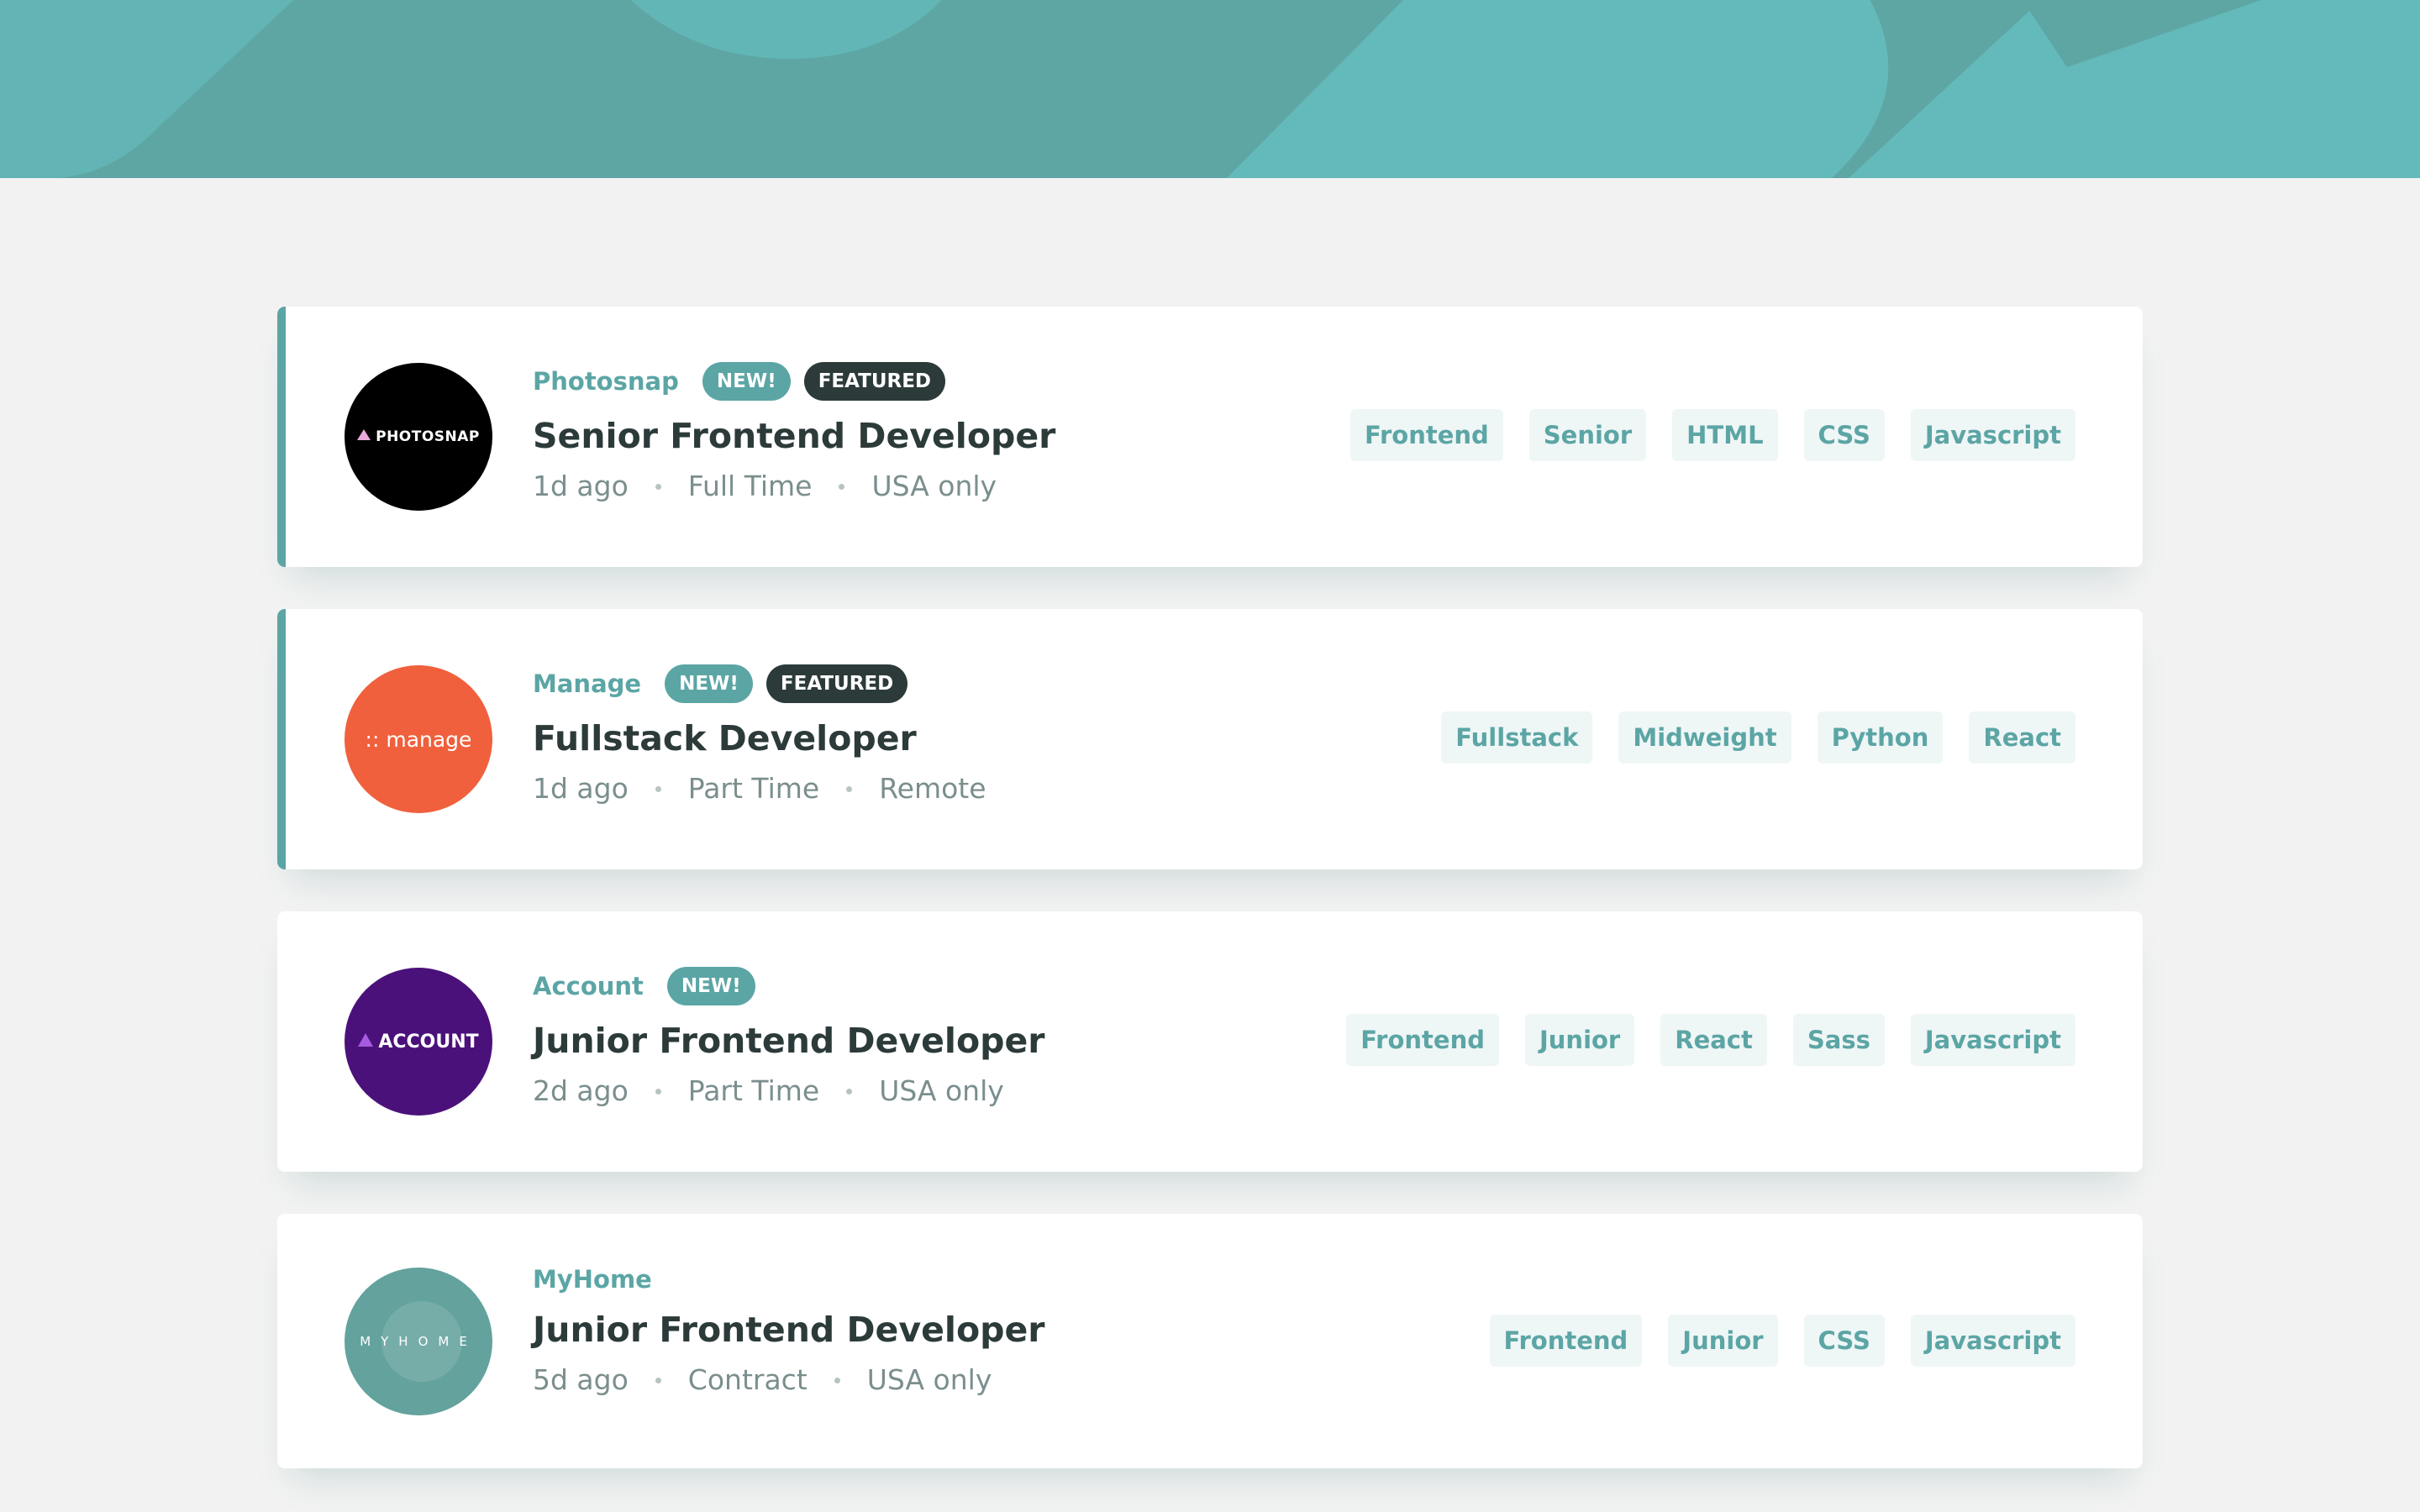  What do you see at coordinates (1725, 435) in the screenshot?
I see `filter-tag-html: HTML` at bounding box center [1725, 435].